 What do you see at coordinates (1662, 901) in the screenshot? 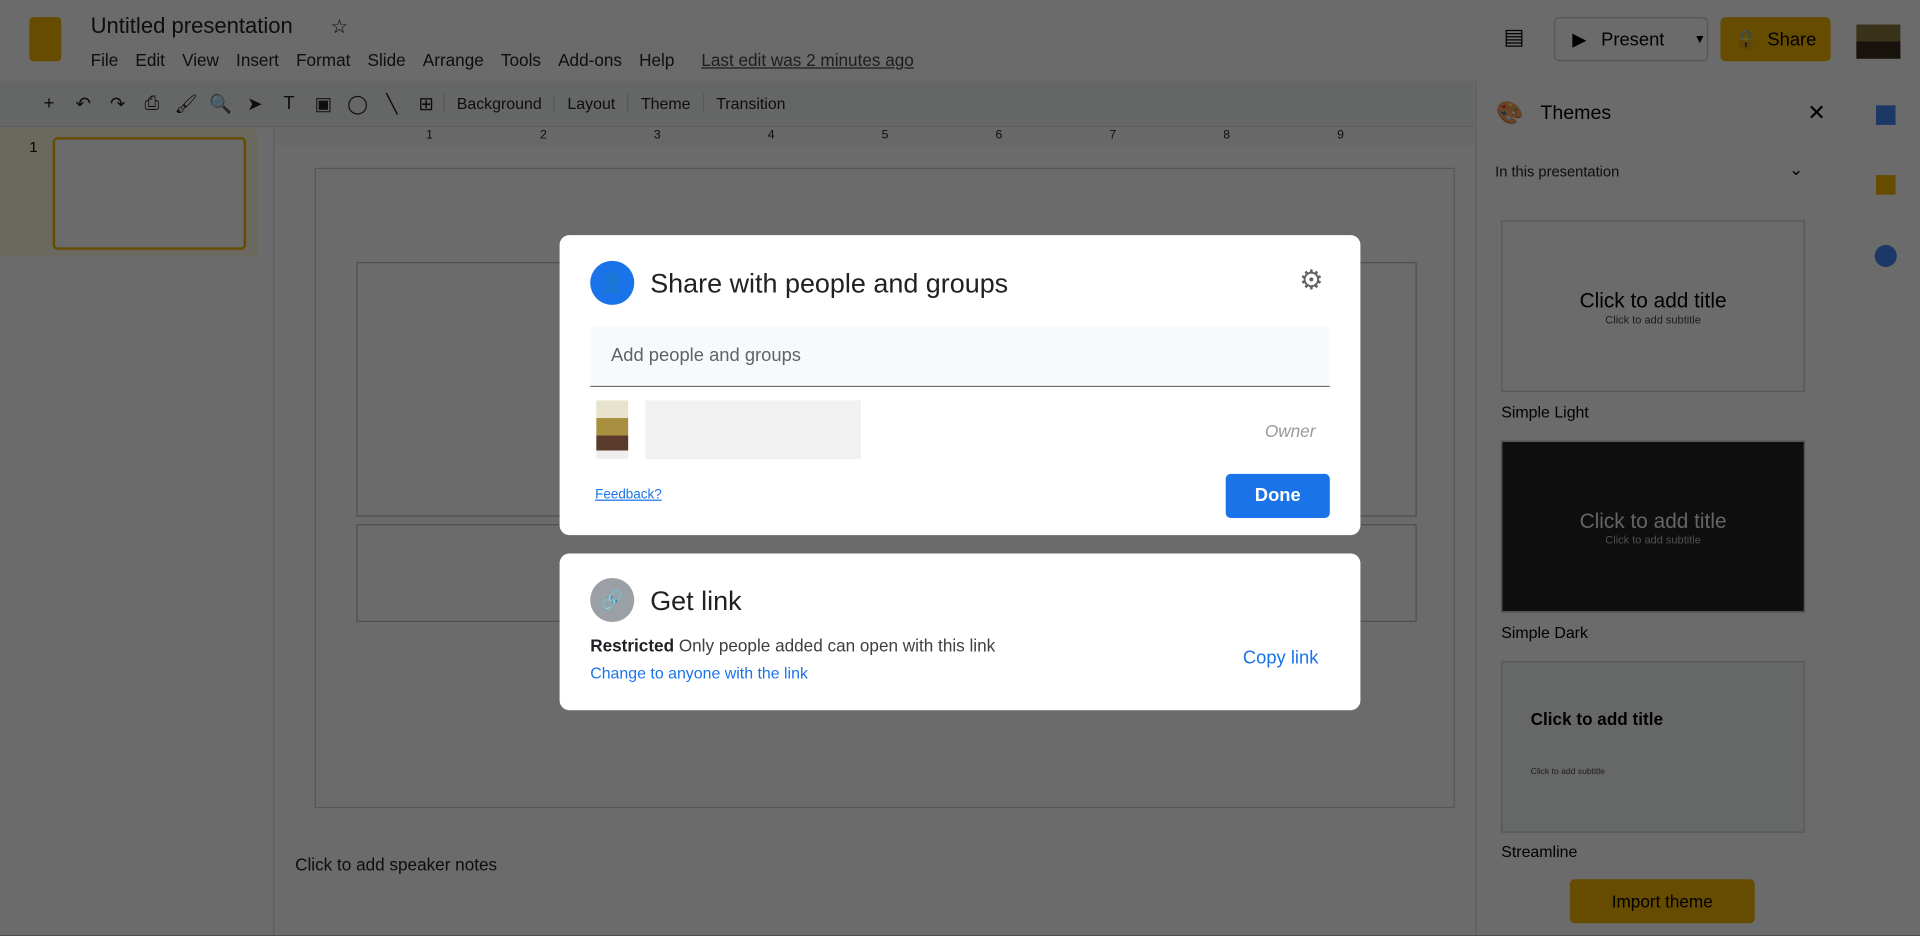
I see `import-theme-button: Import theme` at bounding box center [1662, 901].